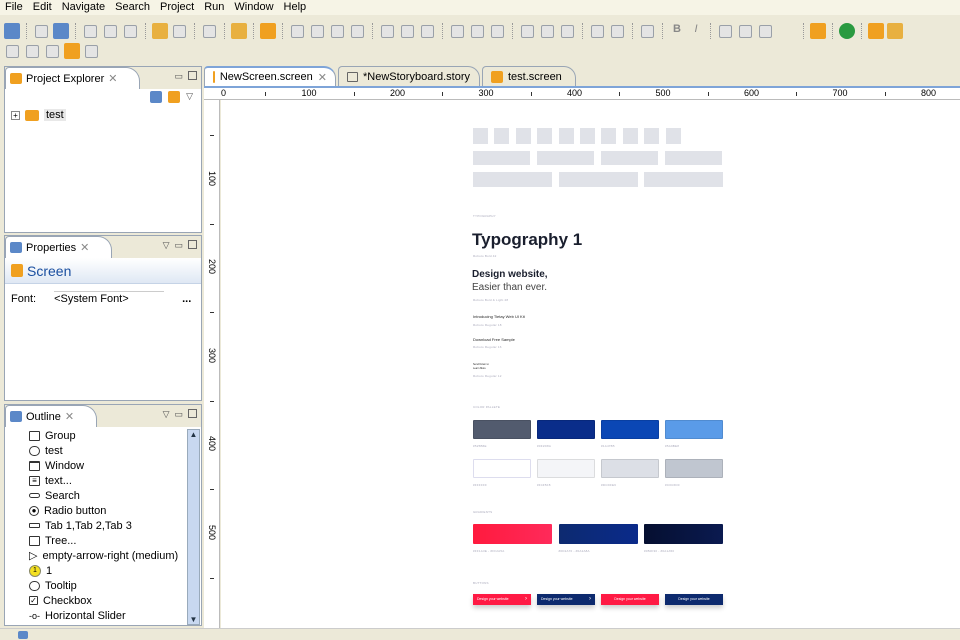 This screenshot has width=960, height=640. I want to click on outline-item-tabs: Tab 1,Tab 2,Tab 3, so click(103, 525).